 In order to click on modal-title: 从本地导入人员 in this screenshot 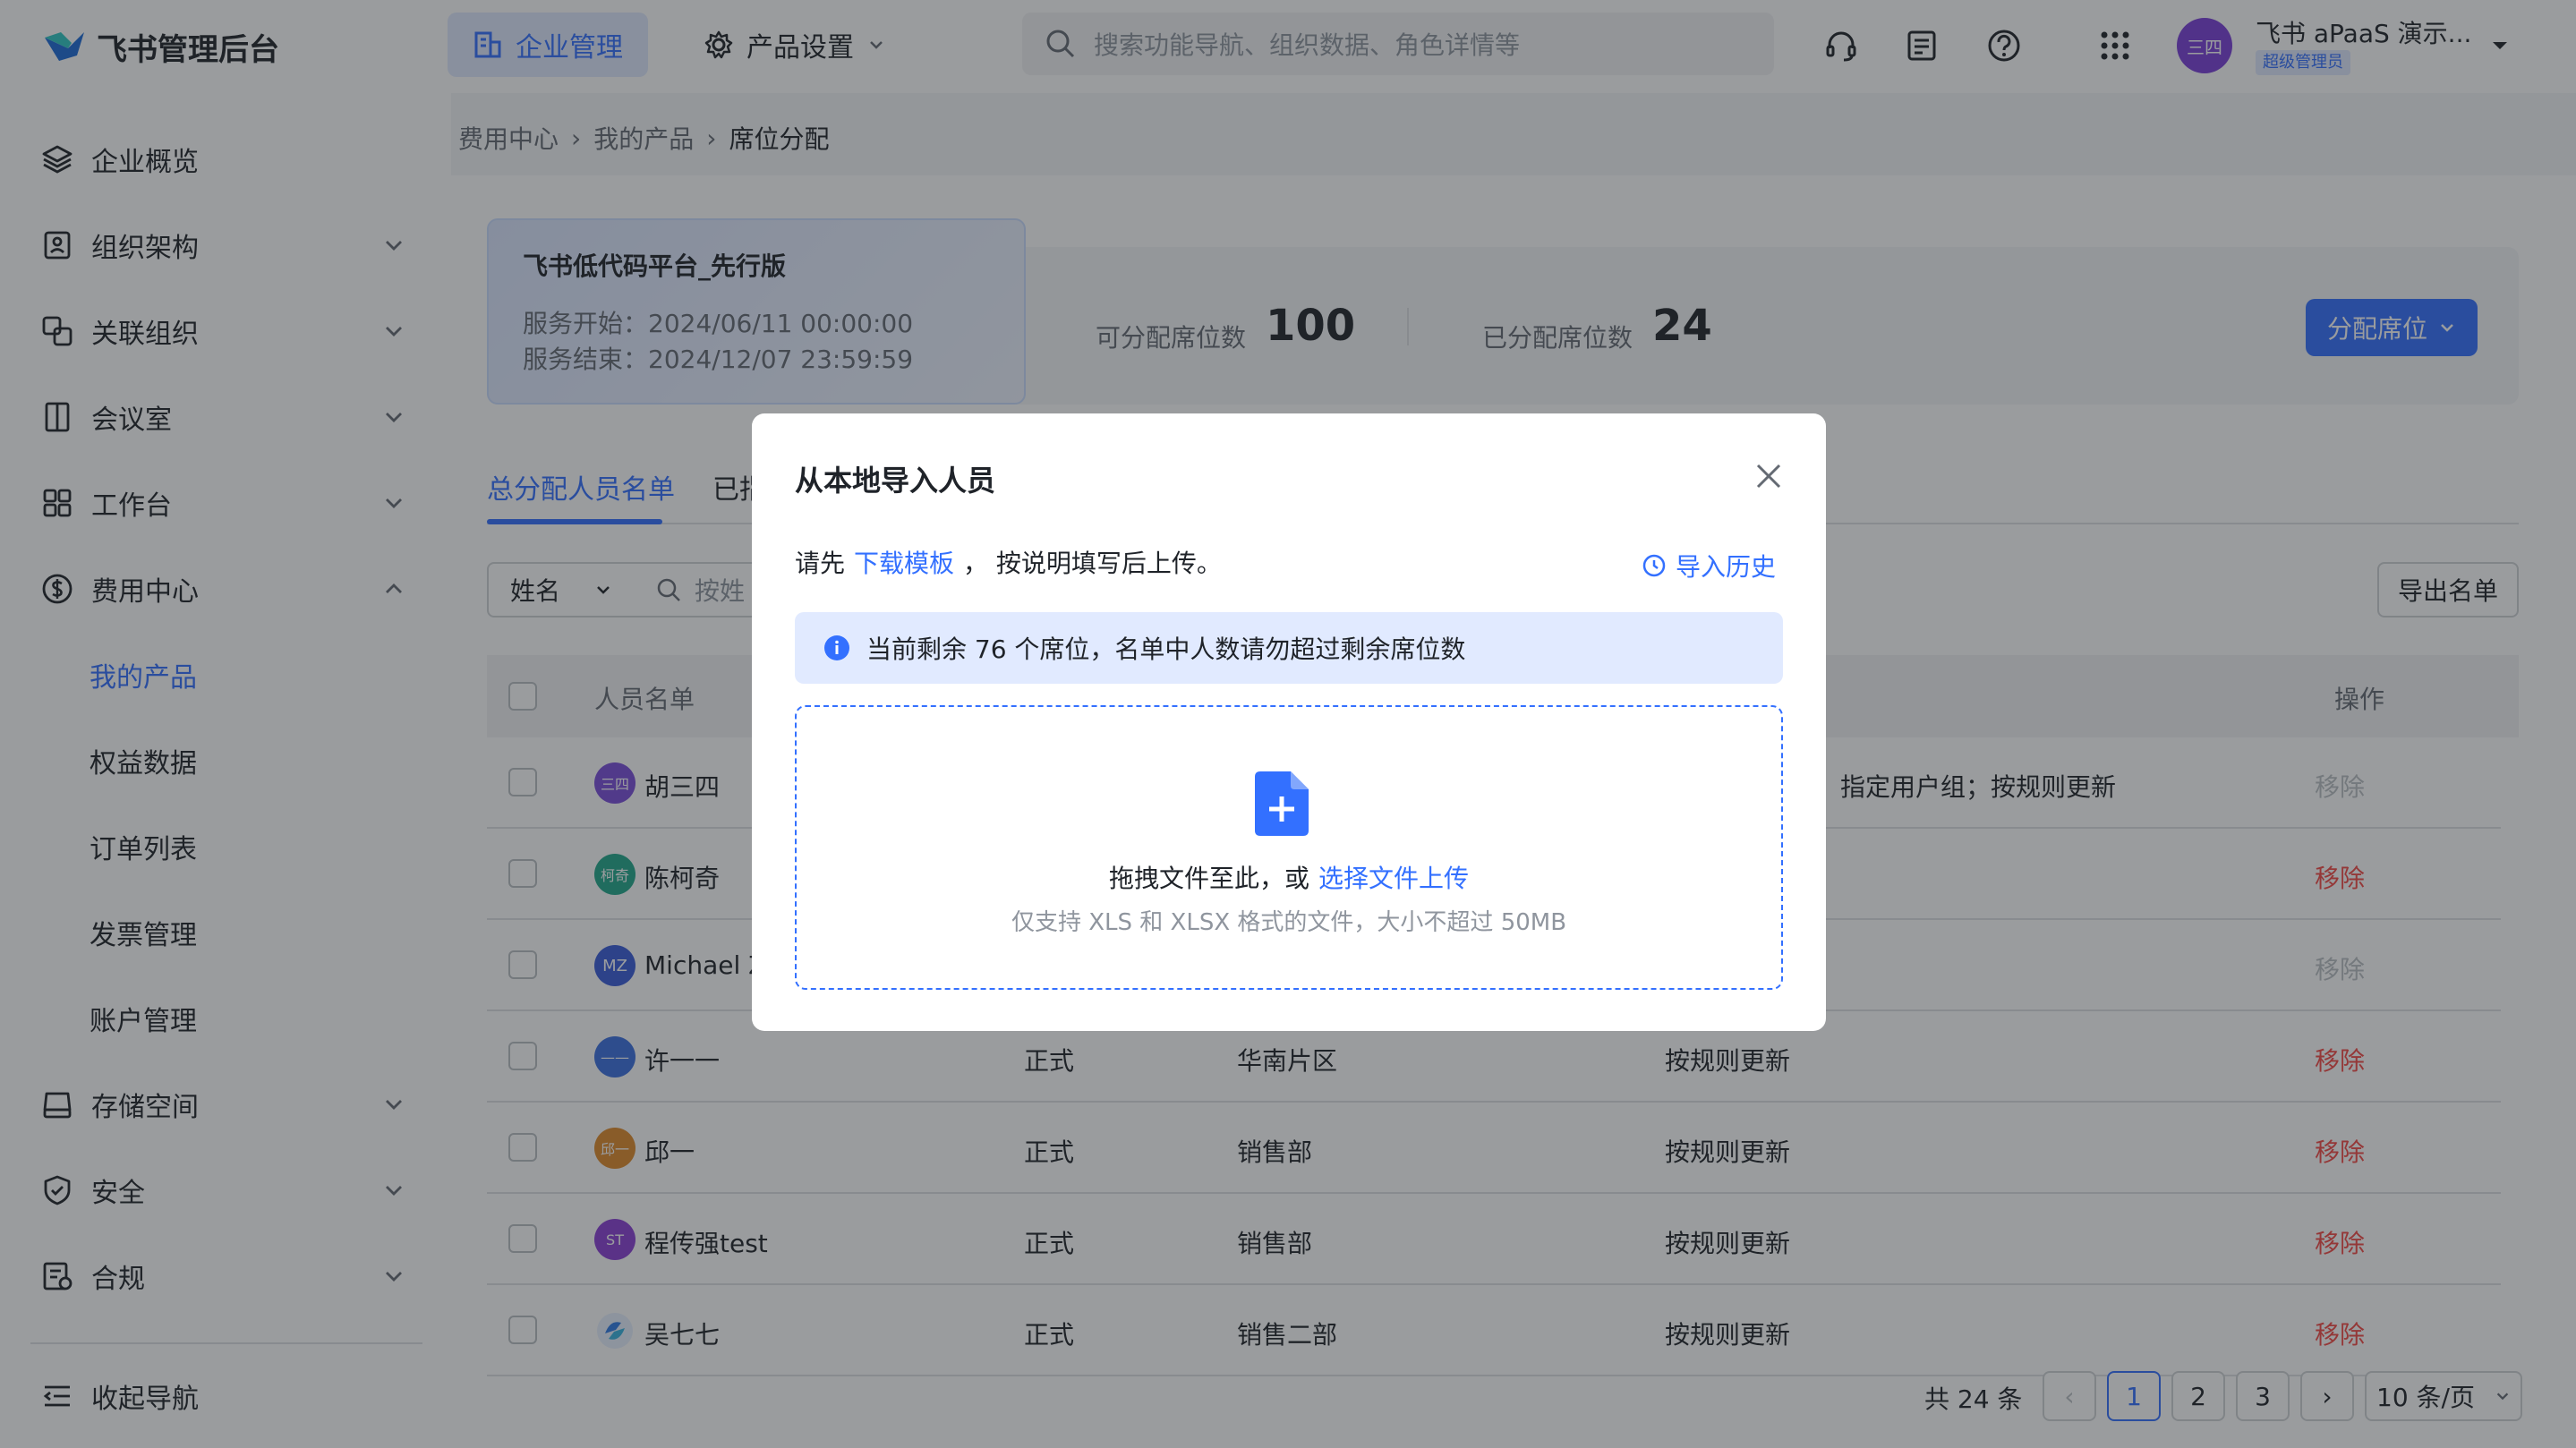, I will do `click(895, 481)`.